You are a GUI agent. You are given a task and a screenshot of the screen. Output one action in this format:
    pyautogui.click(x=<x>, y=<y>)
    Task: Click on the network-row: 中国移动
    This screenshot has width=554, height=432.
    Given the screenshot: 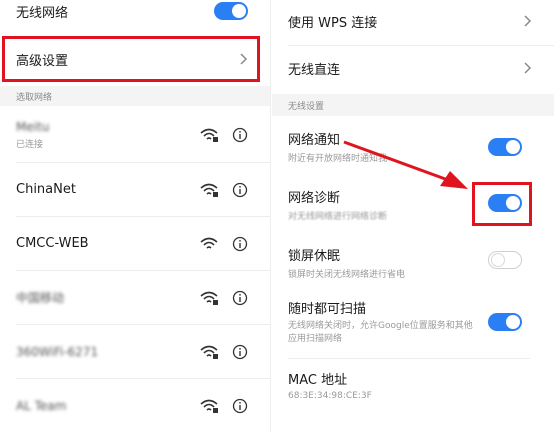 What is the action you would take?
    pyautogui.click(x=135, y=297)
    